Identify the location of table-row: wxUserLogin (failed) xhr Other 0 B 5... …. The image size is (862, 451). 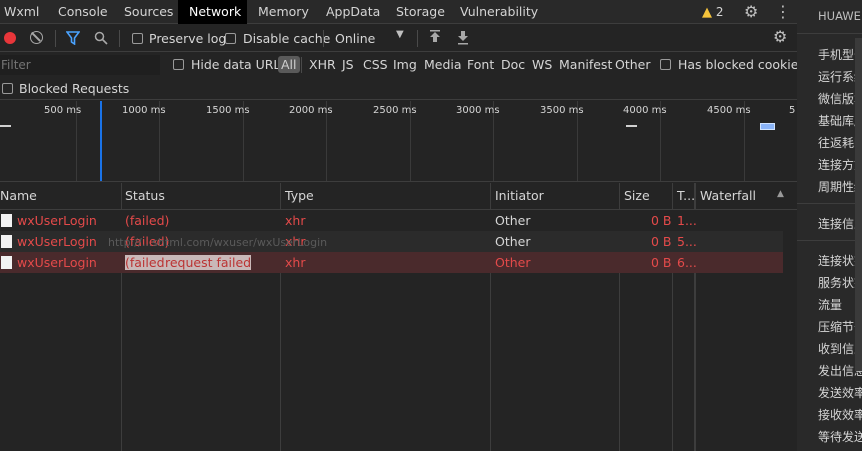
(391, 241).